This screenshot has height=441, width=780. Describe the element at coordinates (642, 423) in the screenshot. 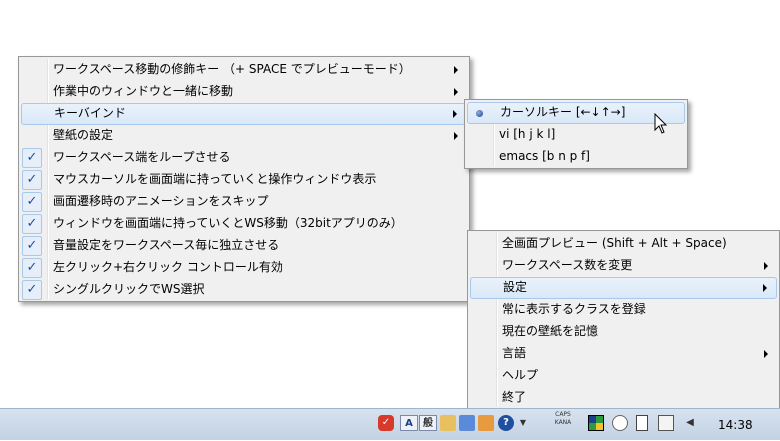

I see `device-icon` at that location.